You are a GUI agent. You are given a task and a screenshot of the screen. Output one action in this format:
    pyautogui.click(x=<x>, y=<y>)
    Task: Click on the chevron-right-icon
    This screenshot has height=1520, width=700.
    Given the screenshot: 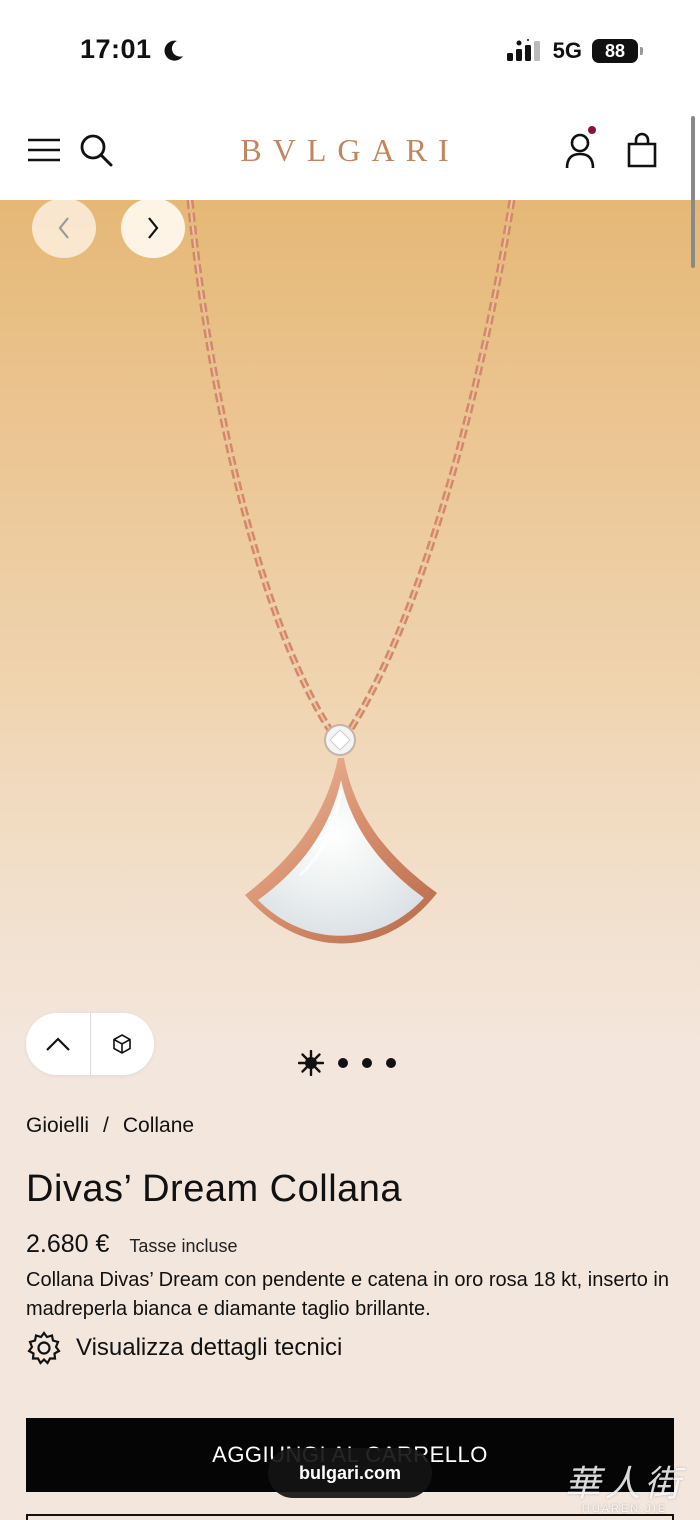 What is the action you would take?
    pyautogui.click(x=153, y=228)
    